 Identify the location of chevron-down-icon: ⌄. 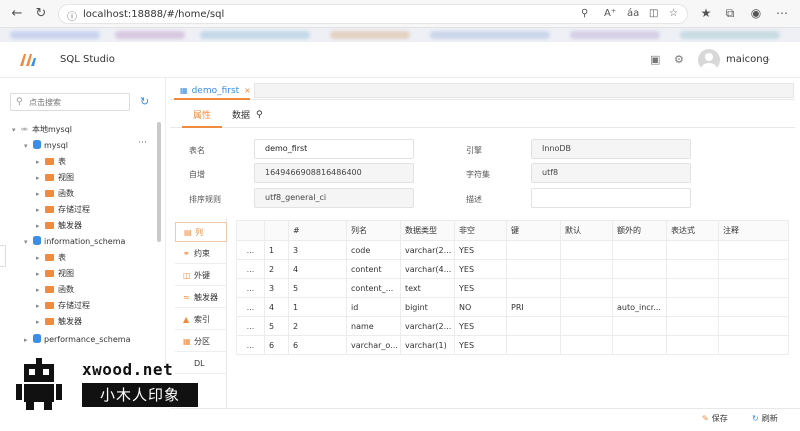
(768, 59).